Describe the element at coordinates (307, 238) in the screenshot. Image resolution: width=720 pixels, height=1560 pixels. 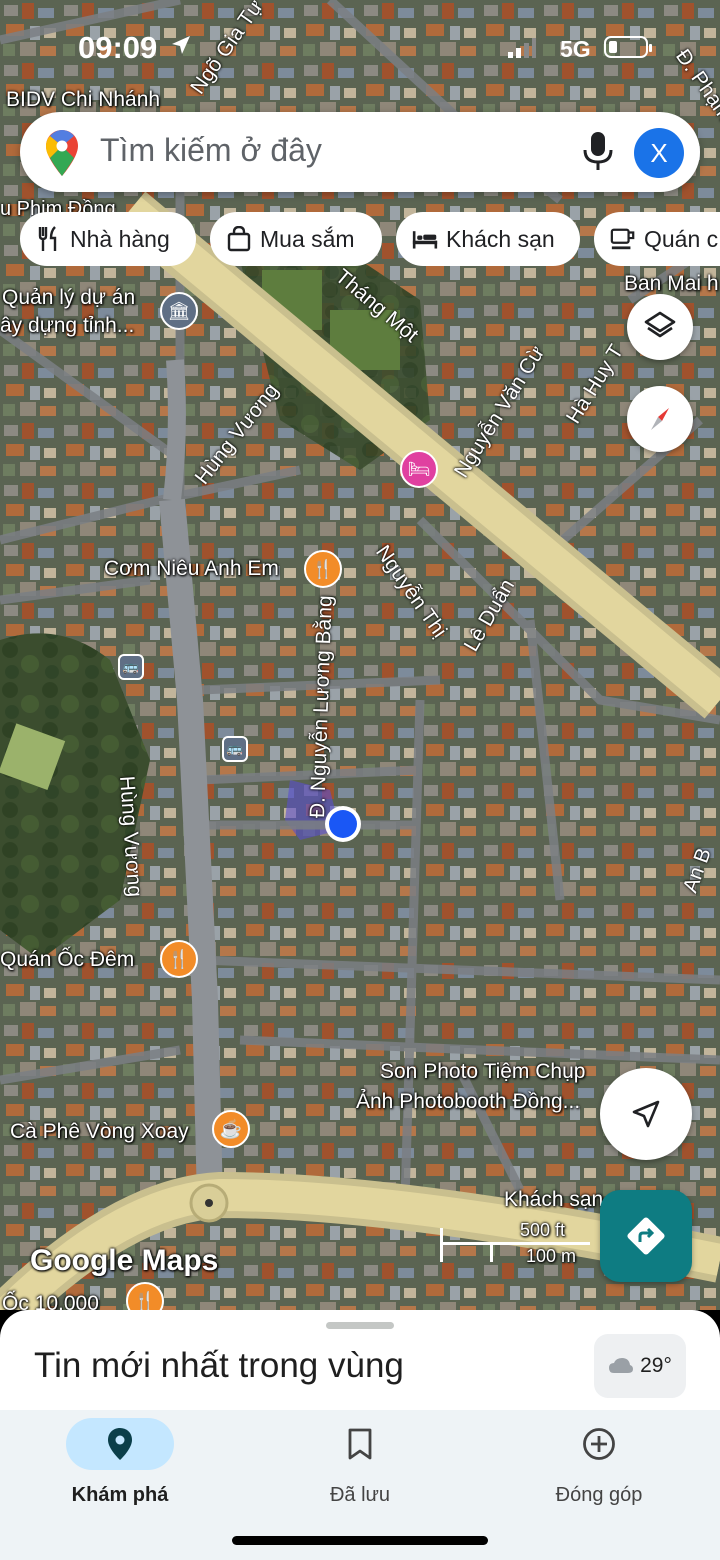
I see `chip-label: Mua sắm` at that location.